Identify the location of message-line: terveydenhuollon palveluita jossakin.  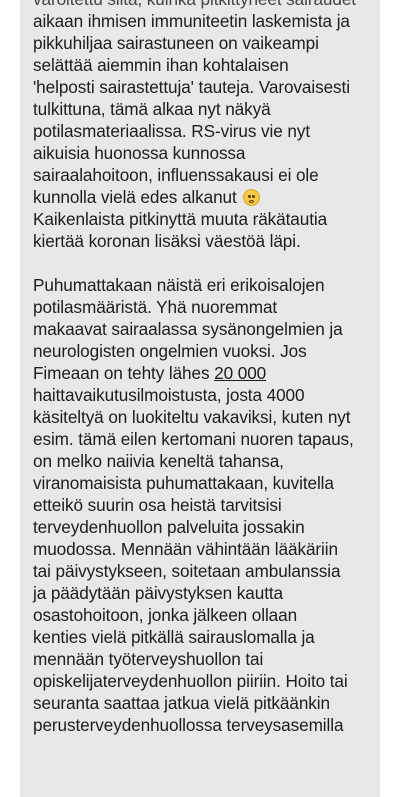
(169, 527).